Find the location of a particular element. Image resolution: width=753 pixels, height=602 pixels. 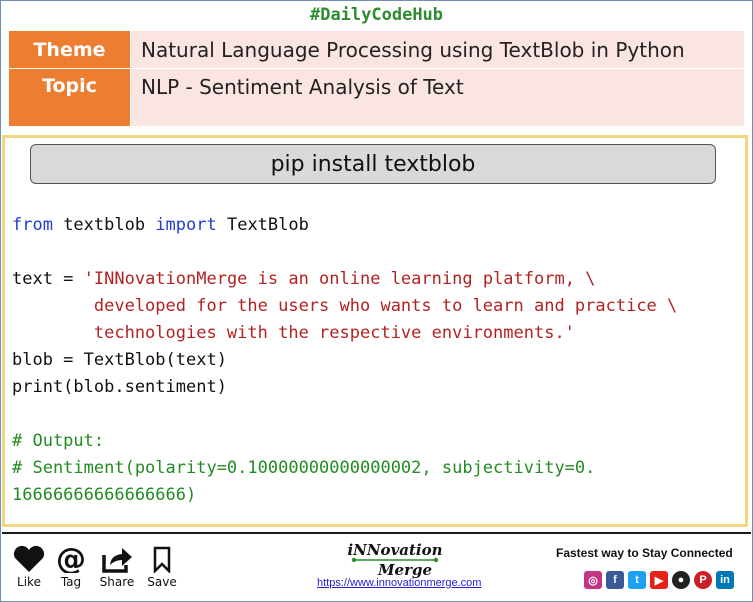

code-line-print: print(blob.sentiment) is located at coordinates (119, 387).